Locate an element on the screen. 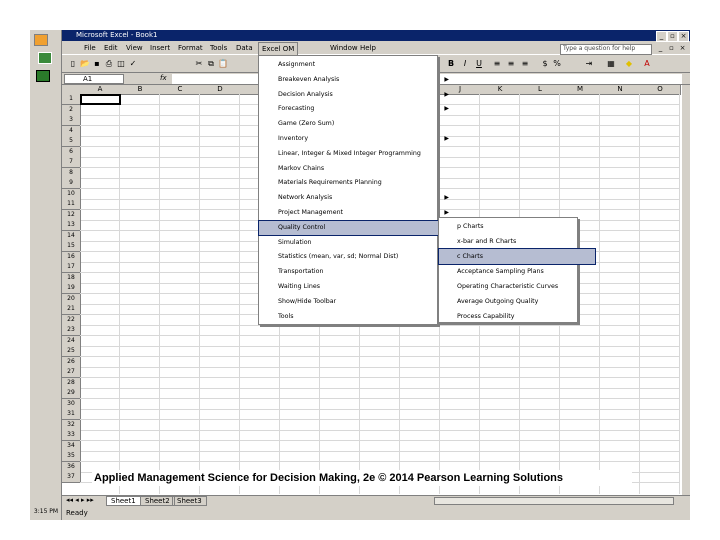 The width and height of the screenshot is (720, 540). row-header: 22 is located at coordinates (71, 320).